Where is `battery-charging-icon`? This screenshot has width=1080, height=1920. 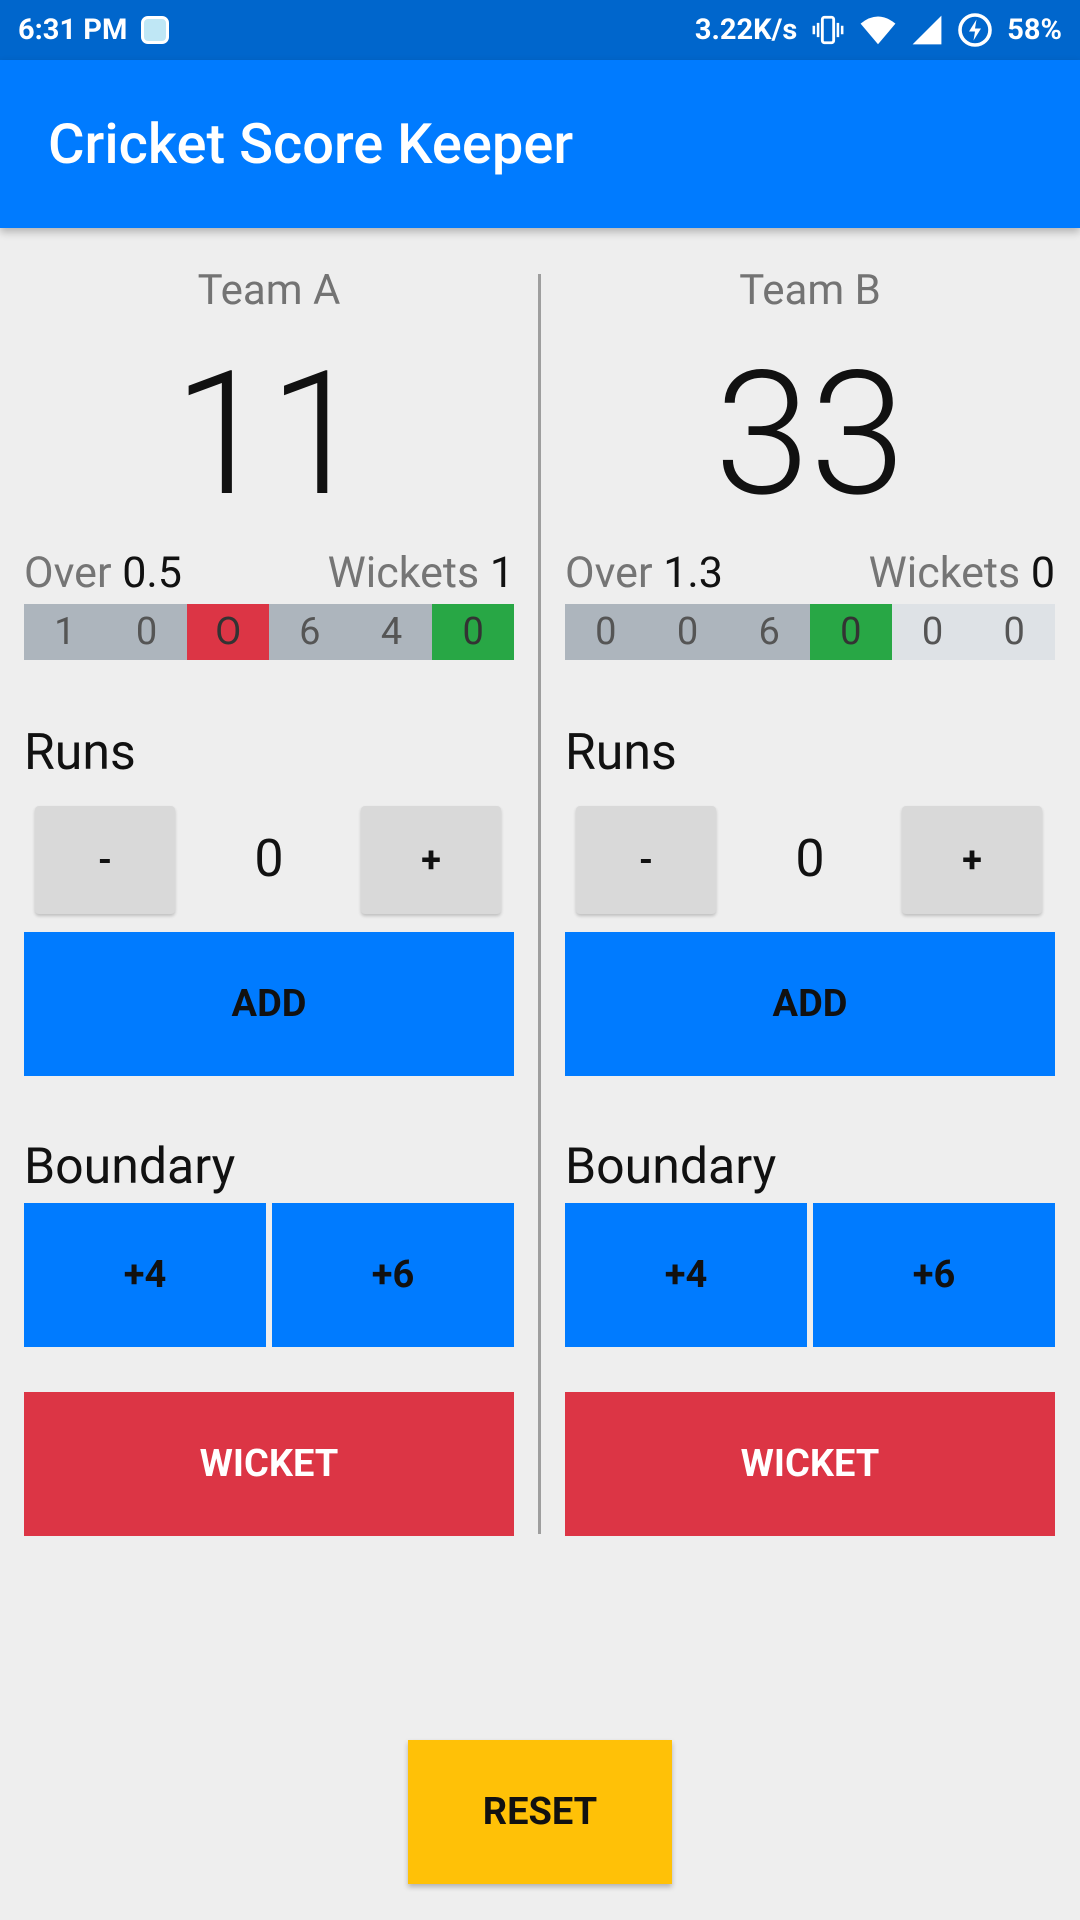 battery-charging-icon is located at coordinates (975, 30).